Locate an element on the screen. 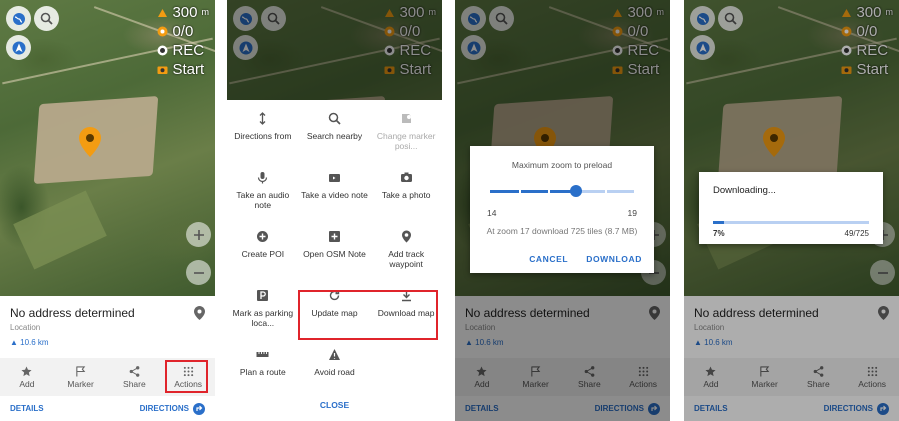  ruler-icon is located at coordinates (262, 354).